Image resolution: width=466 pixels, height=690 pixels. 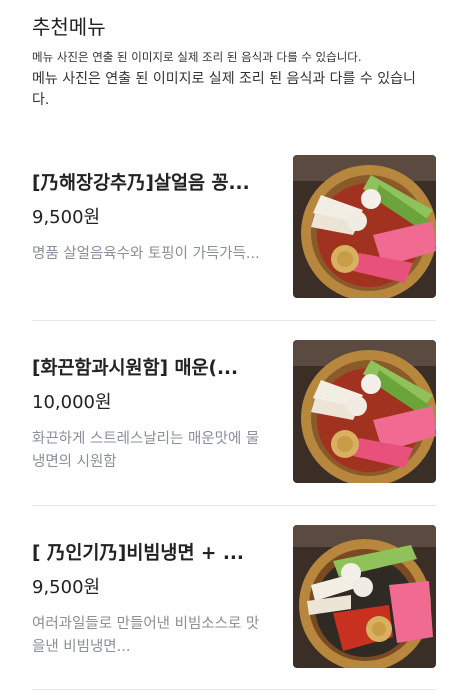 I want to click on photo-notice-small: 메뉴 사진은 연출 된 이미지로 실제 조리 된 음식과 다를 수 있습니다., so click(x=197, y=57).